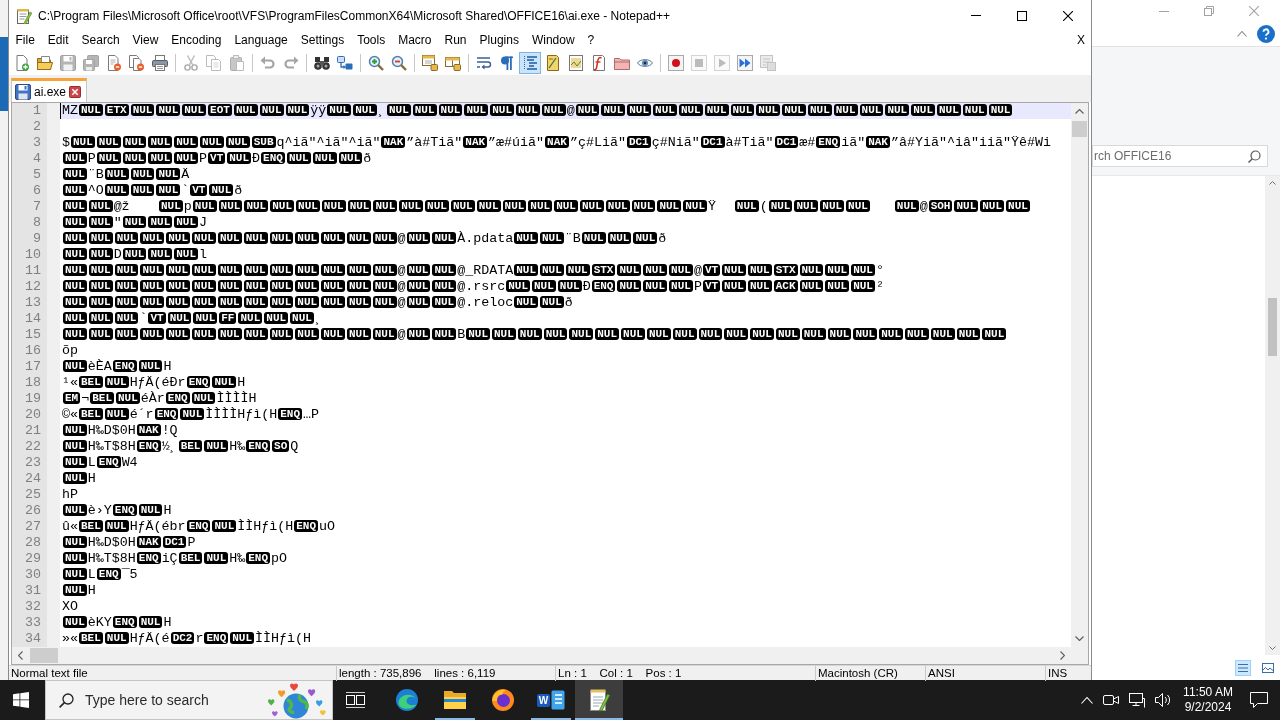 The height and width of the screenshot is (720, 1280). I want to click on menu-item: Search, so click(101, 40).